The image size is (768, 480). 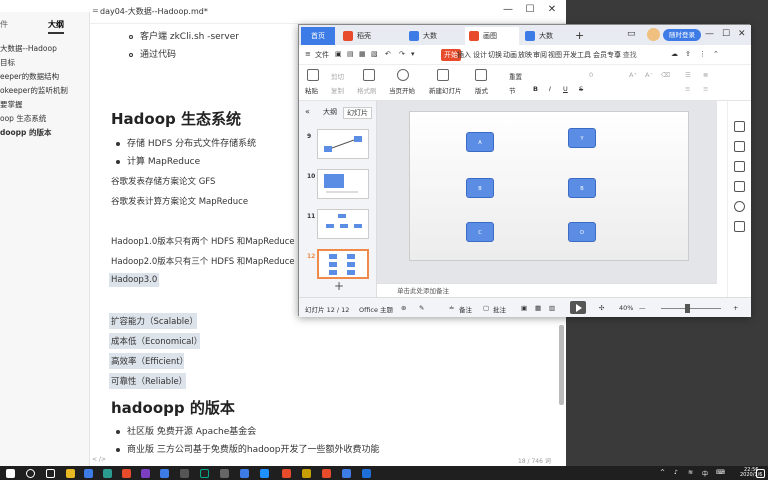 What do you see at coordinates (524, 308) in the screenshot?
I see `normal-view-icon: ▣` at bounding box center [524, 308].